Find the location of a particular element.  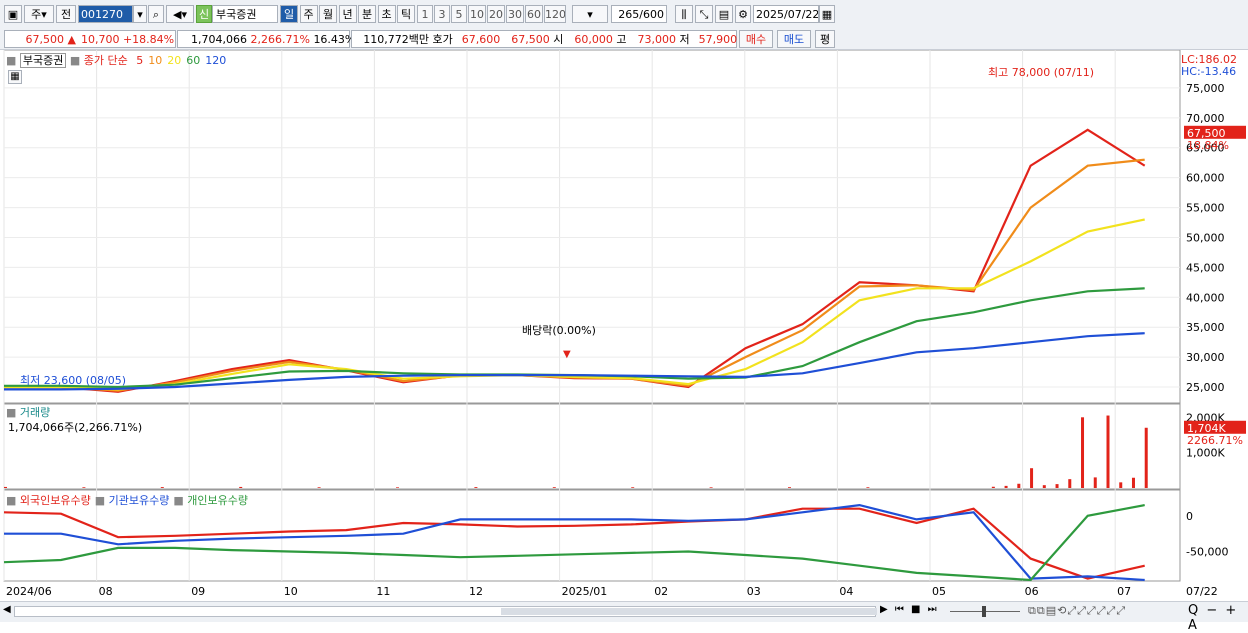

playback-controls: ▶ ⏮ ■ ⏭ is located at coordinates (909, 609).